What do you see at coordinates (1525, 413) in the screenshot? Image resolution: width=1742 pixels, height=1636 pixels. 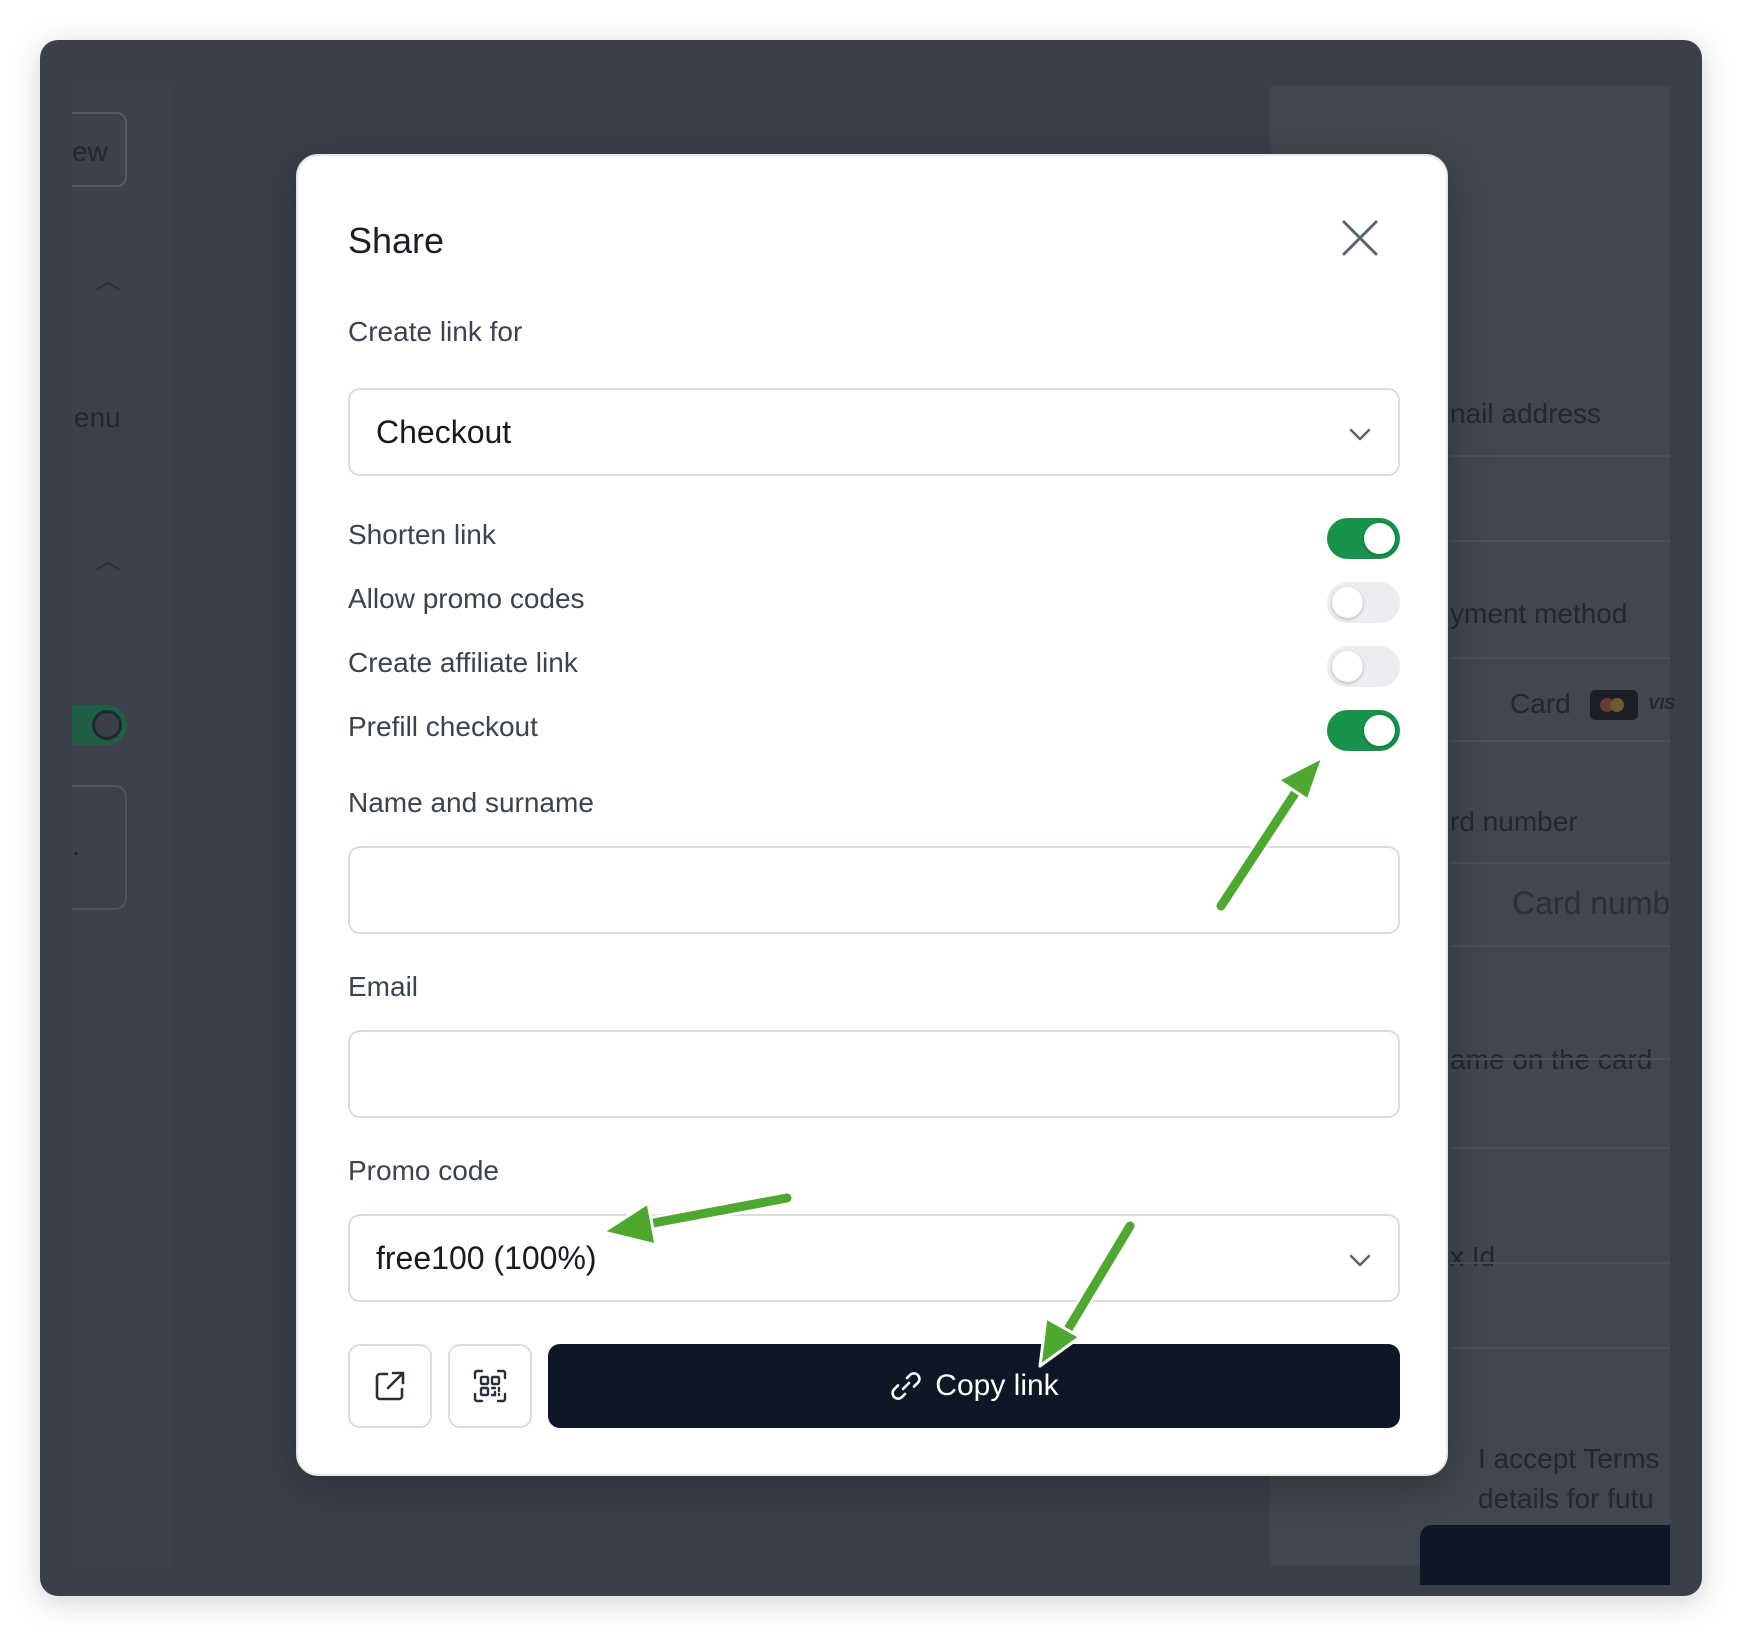 I see `background-email-label: nail address` at bounding box center [1525, 413].